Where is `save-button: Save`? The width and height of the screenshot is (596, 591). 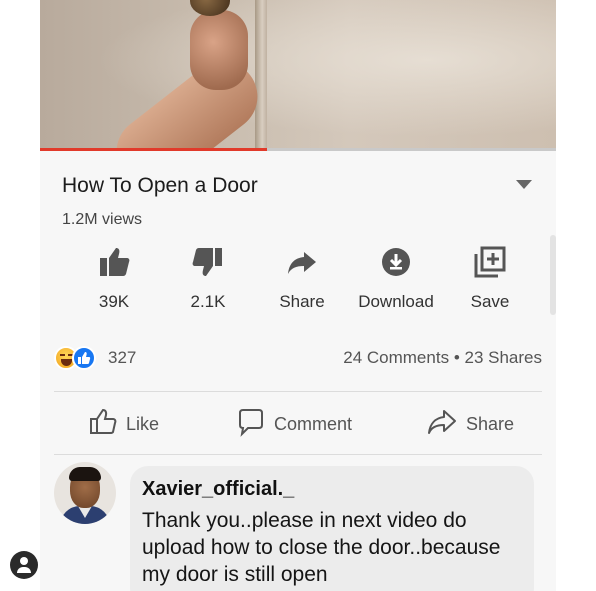 save-button: Save is located at coordinates (490, 278).